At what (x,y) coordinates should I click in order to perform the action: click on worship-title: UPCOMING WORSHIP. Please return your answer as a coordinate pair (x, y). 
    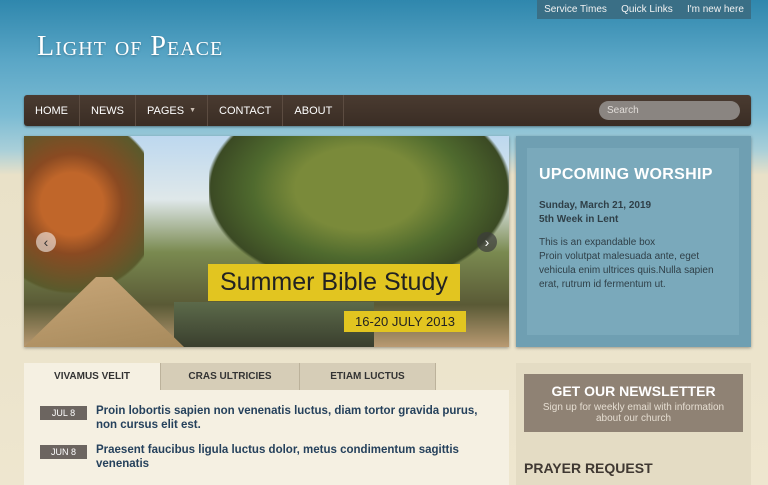
    Looking at the image, I should click on (626, 174).